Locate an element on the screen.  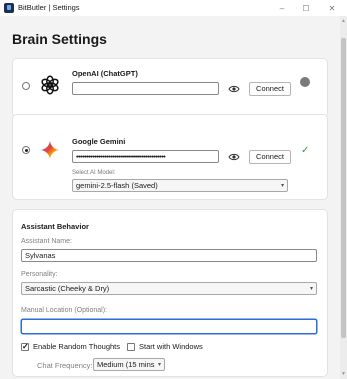
openai-logo-icon is located at coordinates (50, 85).